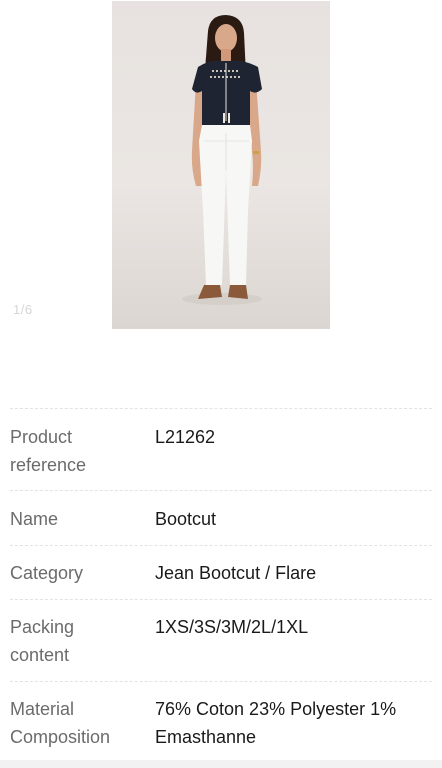  What do you see at coordinates (236, 573) in the screenshot?
I see `detail-value: Jean Bootcut / Flare` at bounding box center [236, 573].